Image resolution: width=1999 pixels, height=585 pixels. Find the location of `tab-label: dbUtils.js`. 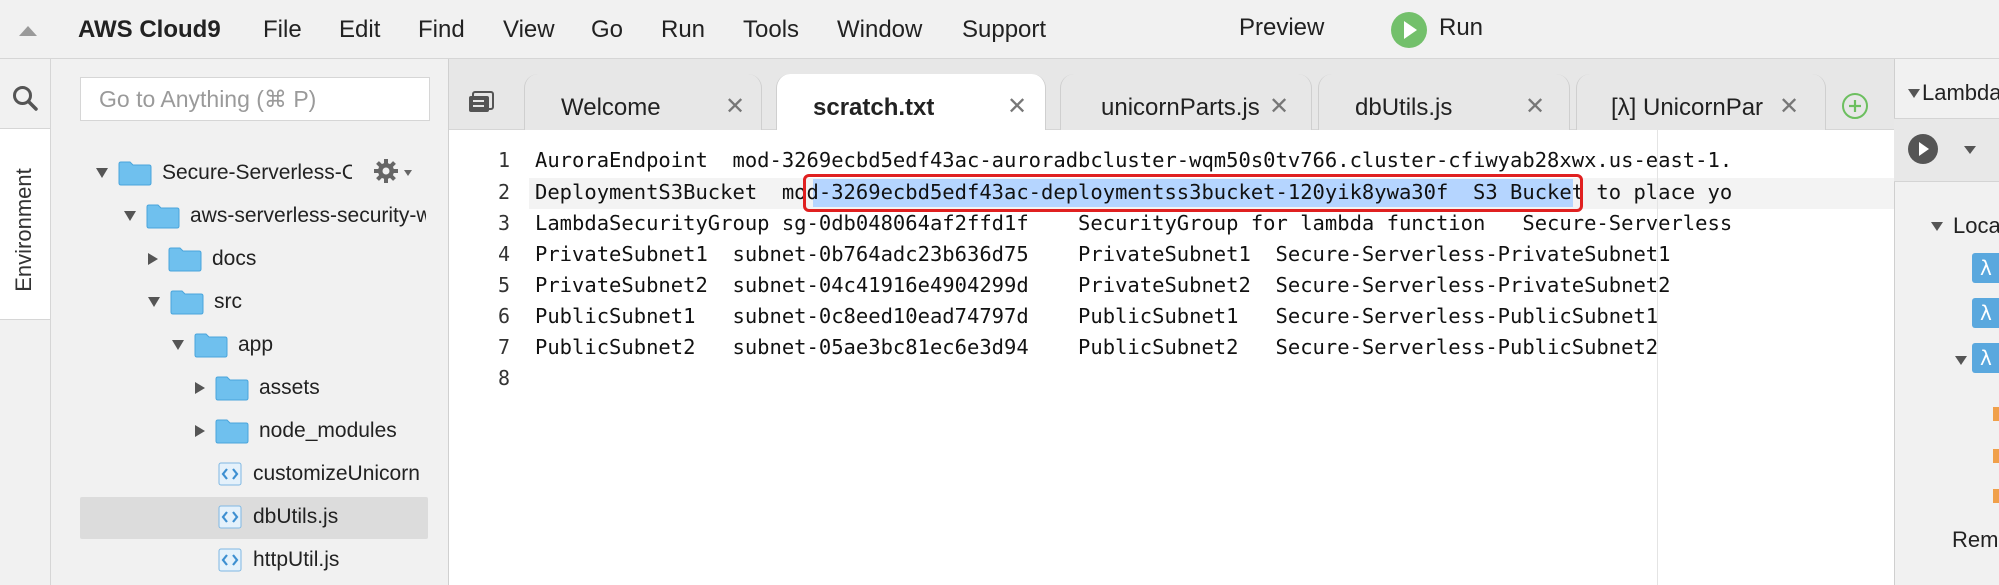

tab-label: dbUtils.js is located at coordinates (1404, 107).